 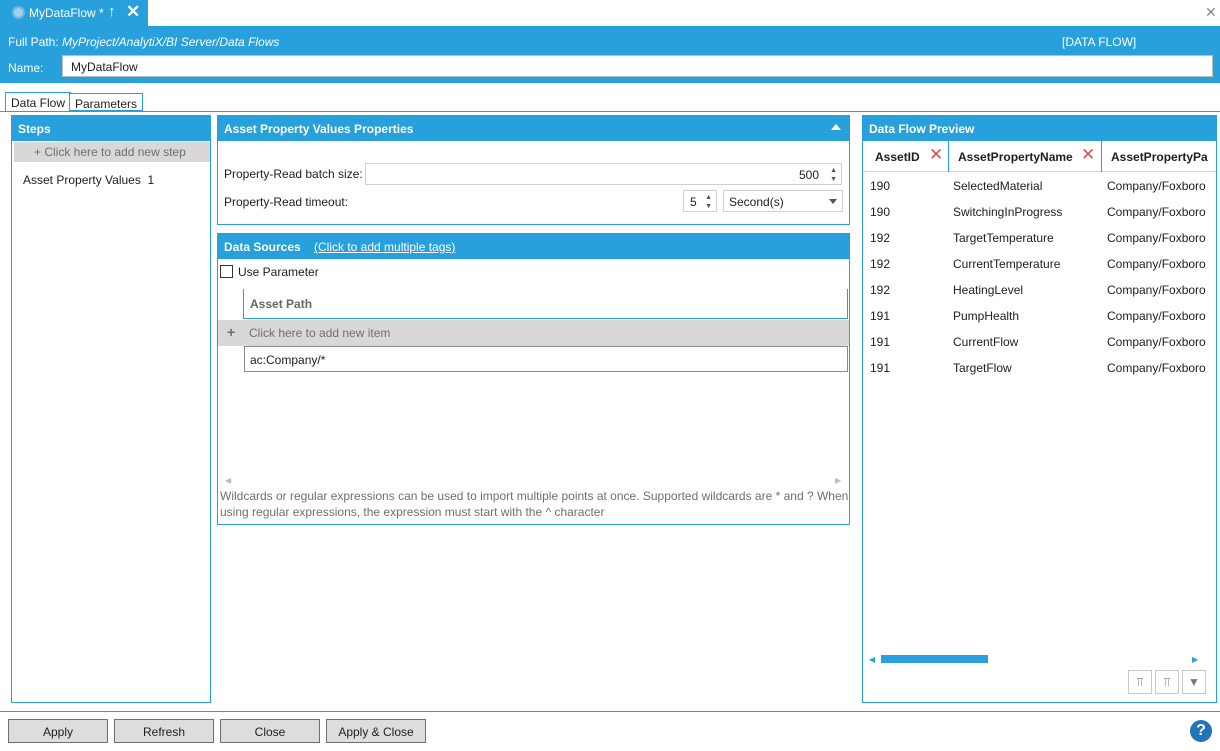 I want to click on column-header-assetpropertyname: AssetPropertyName ✕, so click(x=1026, y=156).